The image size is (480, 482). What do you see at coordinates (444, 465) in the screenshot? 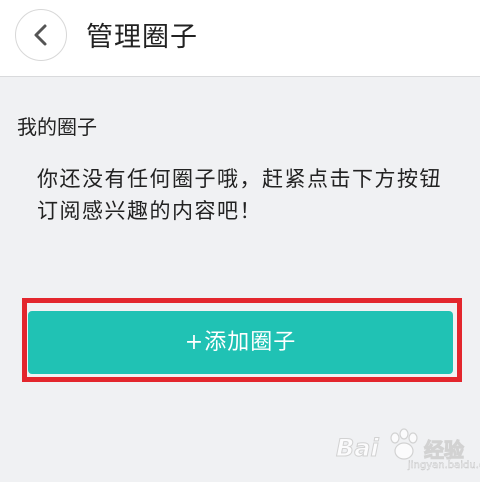
I see `watermark-url: jingyan.baidu.com` at bounding box center [444, 465].